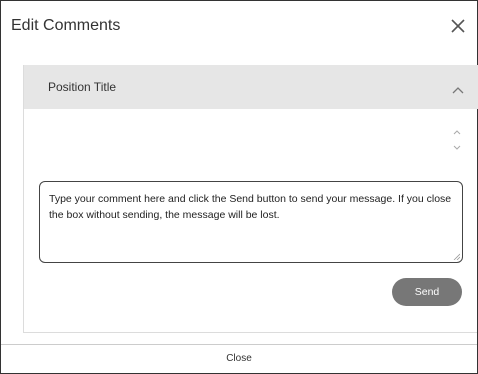 This screenshot has height=374, width=478. What do you see at coordinates (427, 292) in the screenshot?
I see `send-button: Send` at bounding box center [427, 292].